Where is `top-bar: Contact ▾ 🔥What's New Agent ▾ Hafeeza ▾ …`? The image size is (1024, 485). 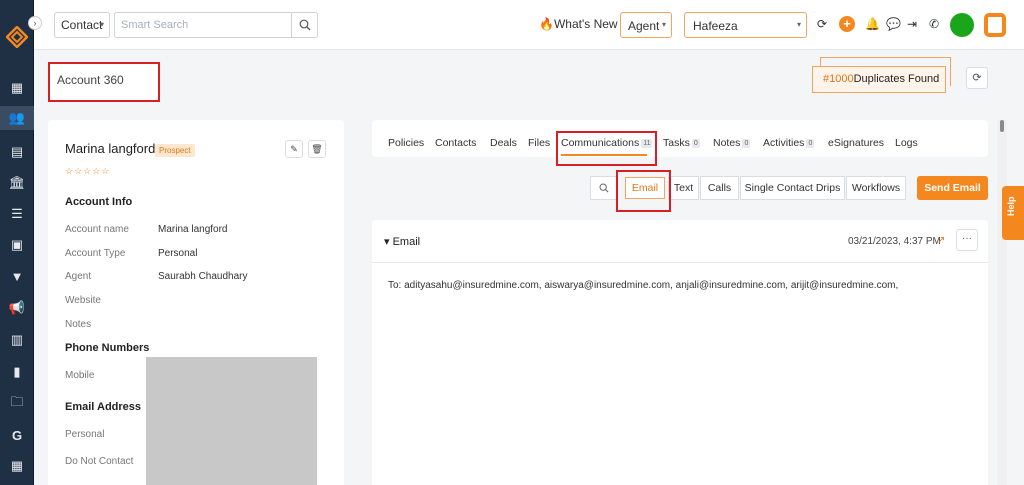
top-bar: Contact ▾ 🔥What's New Agent ▾ Hafeeza ▾ … is located at coordinates (529, 25).